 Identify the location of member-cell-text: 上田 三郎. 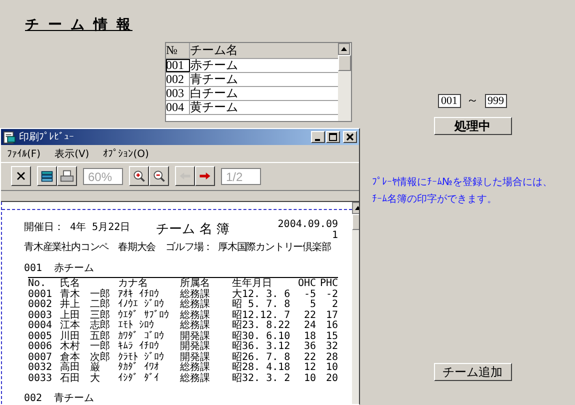
(85, 315).